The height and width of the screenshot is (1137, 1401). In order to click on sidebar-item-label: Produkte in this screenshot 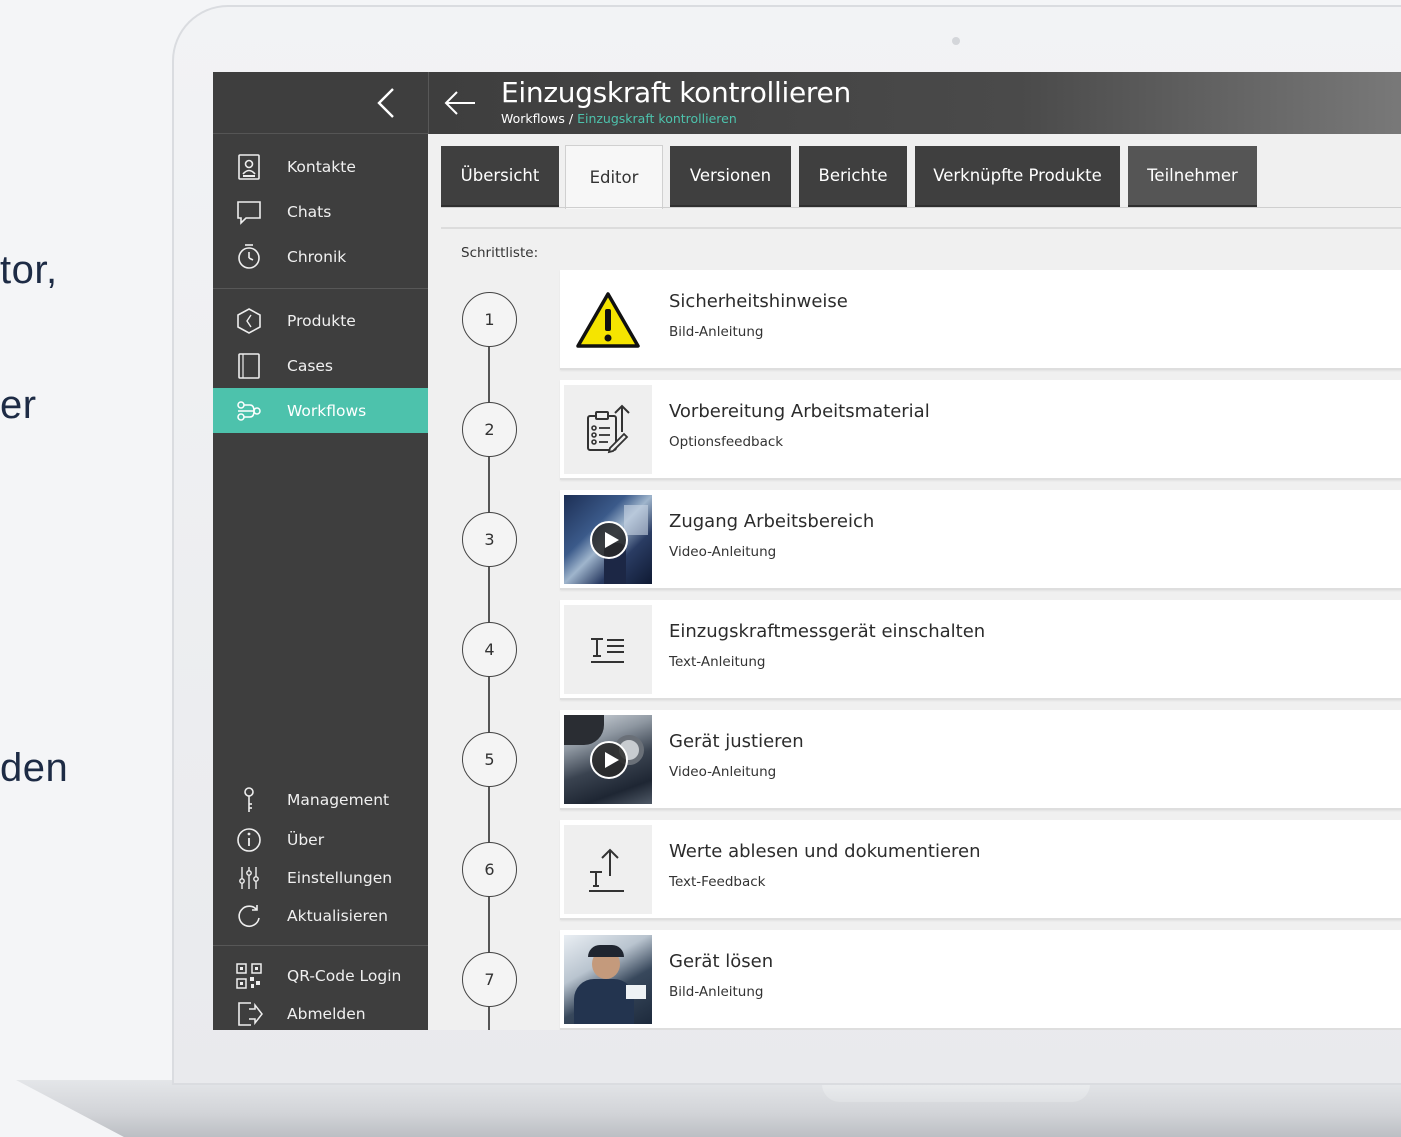, I will do `click(321, 320)`.